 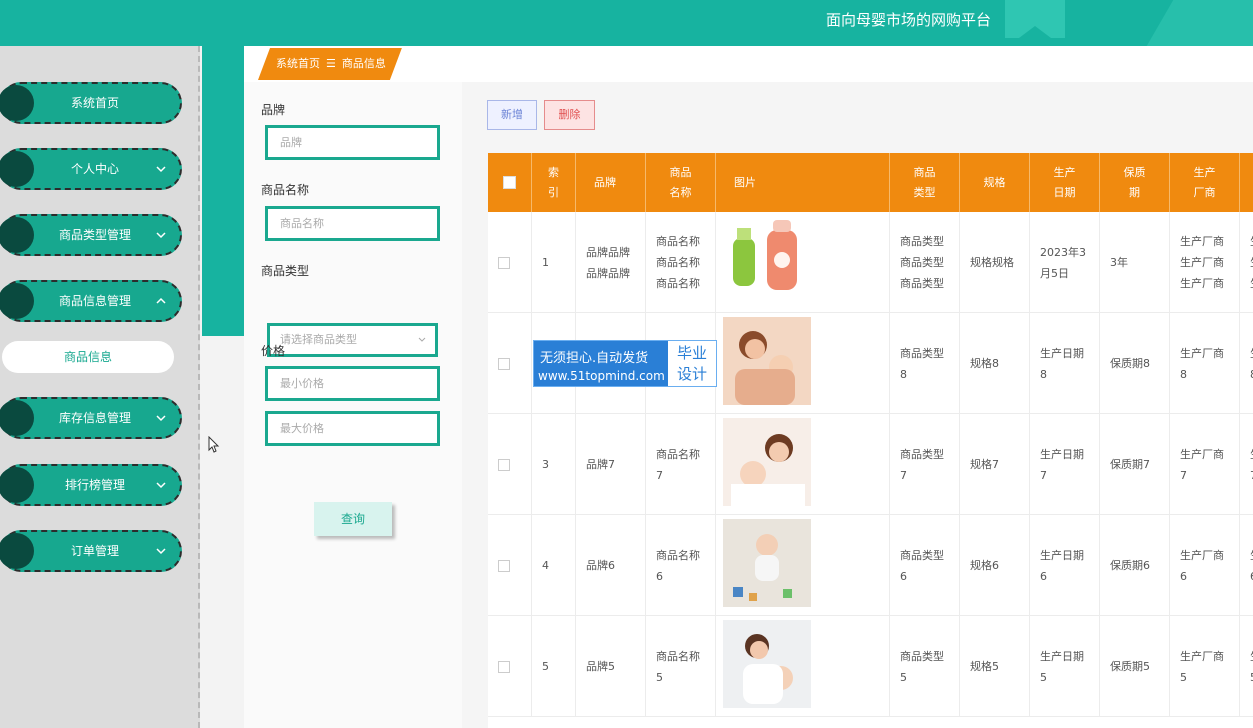 I want to click on sidebar-item-inventory: 库存信息管理, so click(x=91, y=418).